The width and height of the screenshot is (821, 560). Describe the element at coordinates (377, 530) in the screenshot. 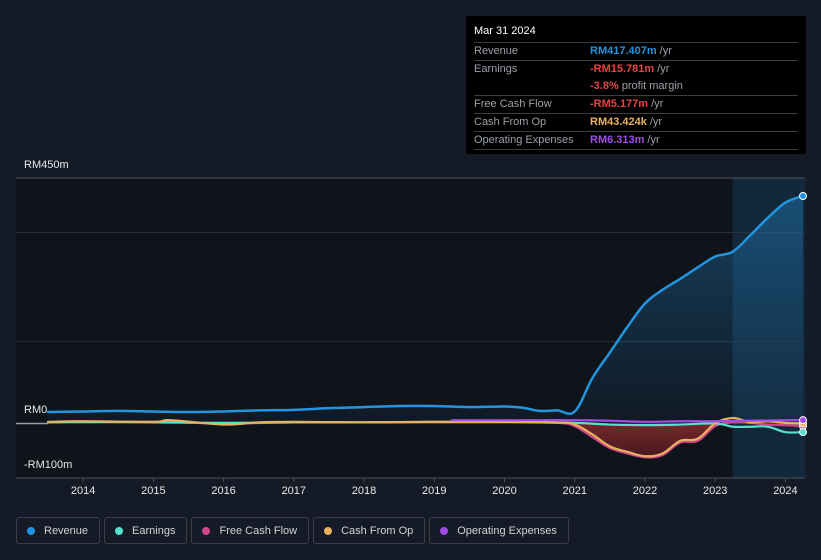

I see `legend-label: Cash From Op` at that location.